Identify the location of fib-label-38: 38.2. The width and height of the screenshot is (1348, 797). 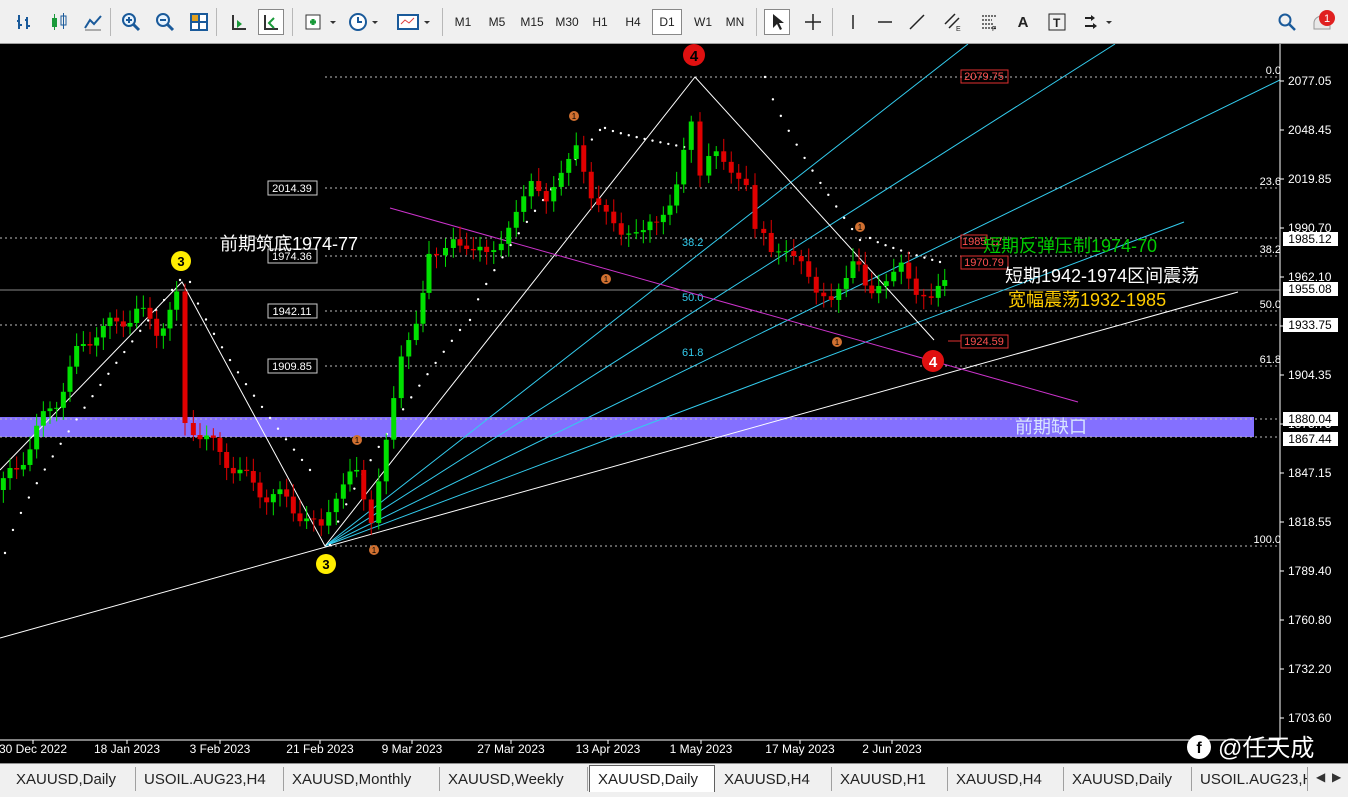
(1270, 250).